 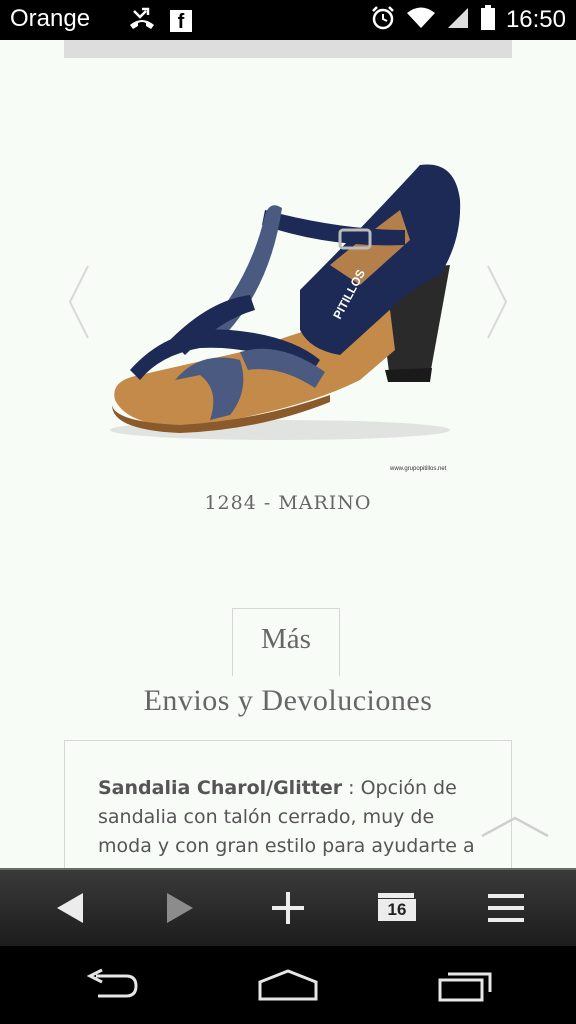 What do you see at coordinates (496, 302) in the screenshot?
I see `next-image-arrow-icon` at bounding box center [496, 302].